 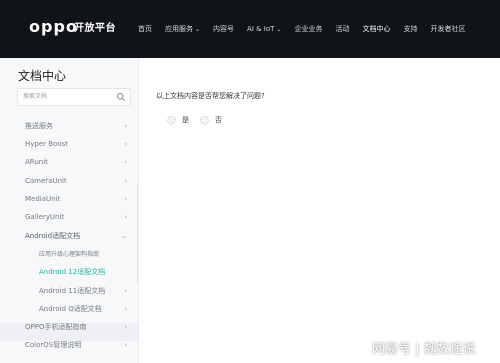 I want to click on nav-enterprise-label: 企业业务, so click(x=308, y=29).